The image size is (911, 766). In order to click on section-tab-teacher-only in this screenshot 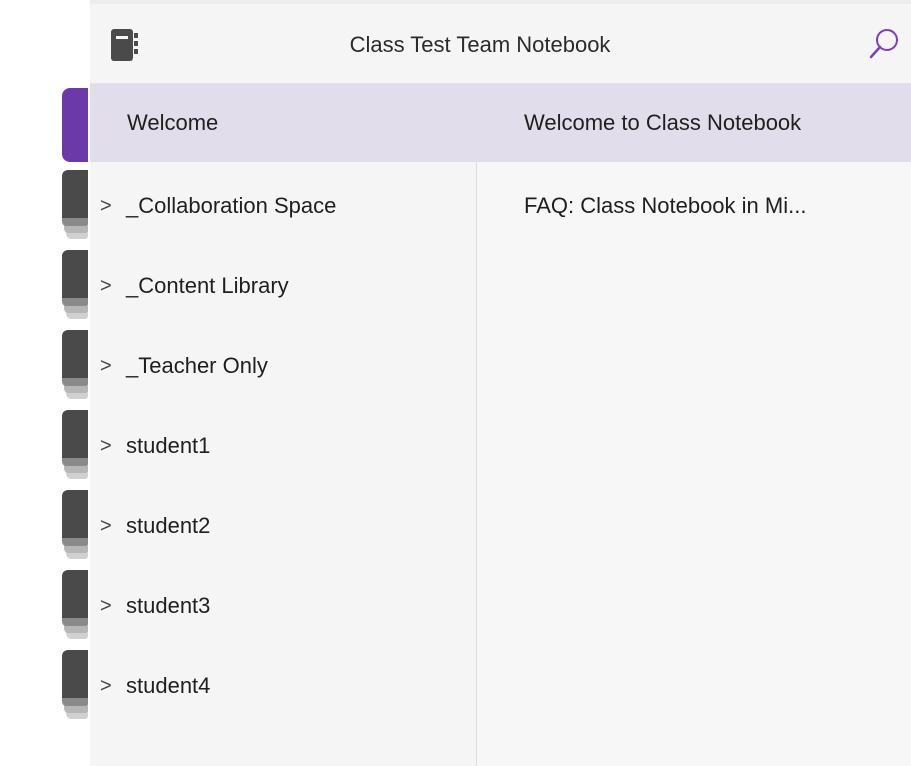, I will do `click(74, 365)`.